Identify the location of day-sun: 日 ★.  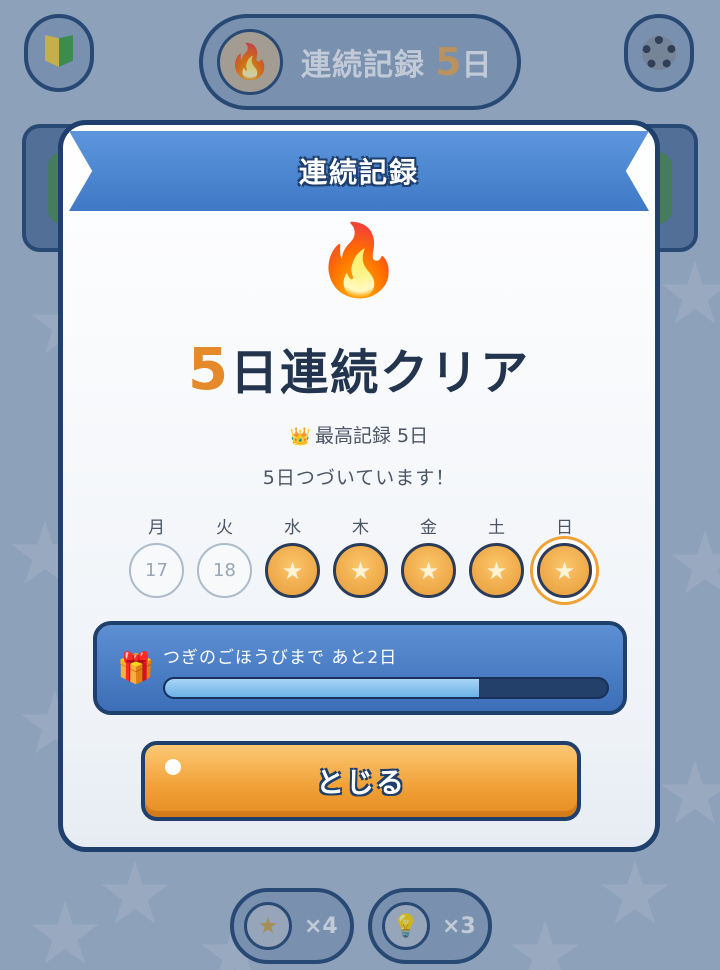
(564, 555).